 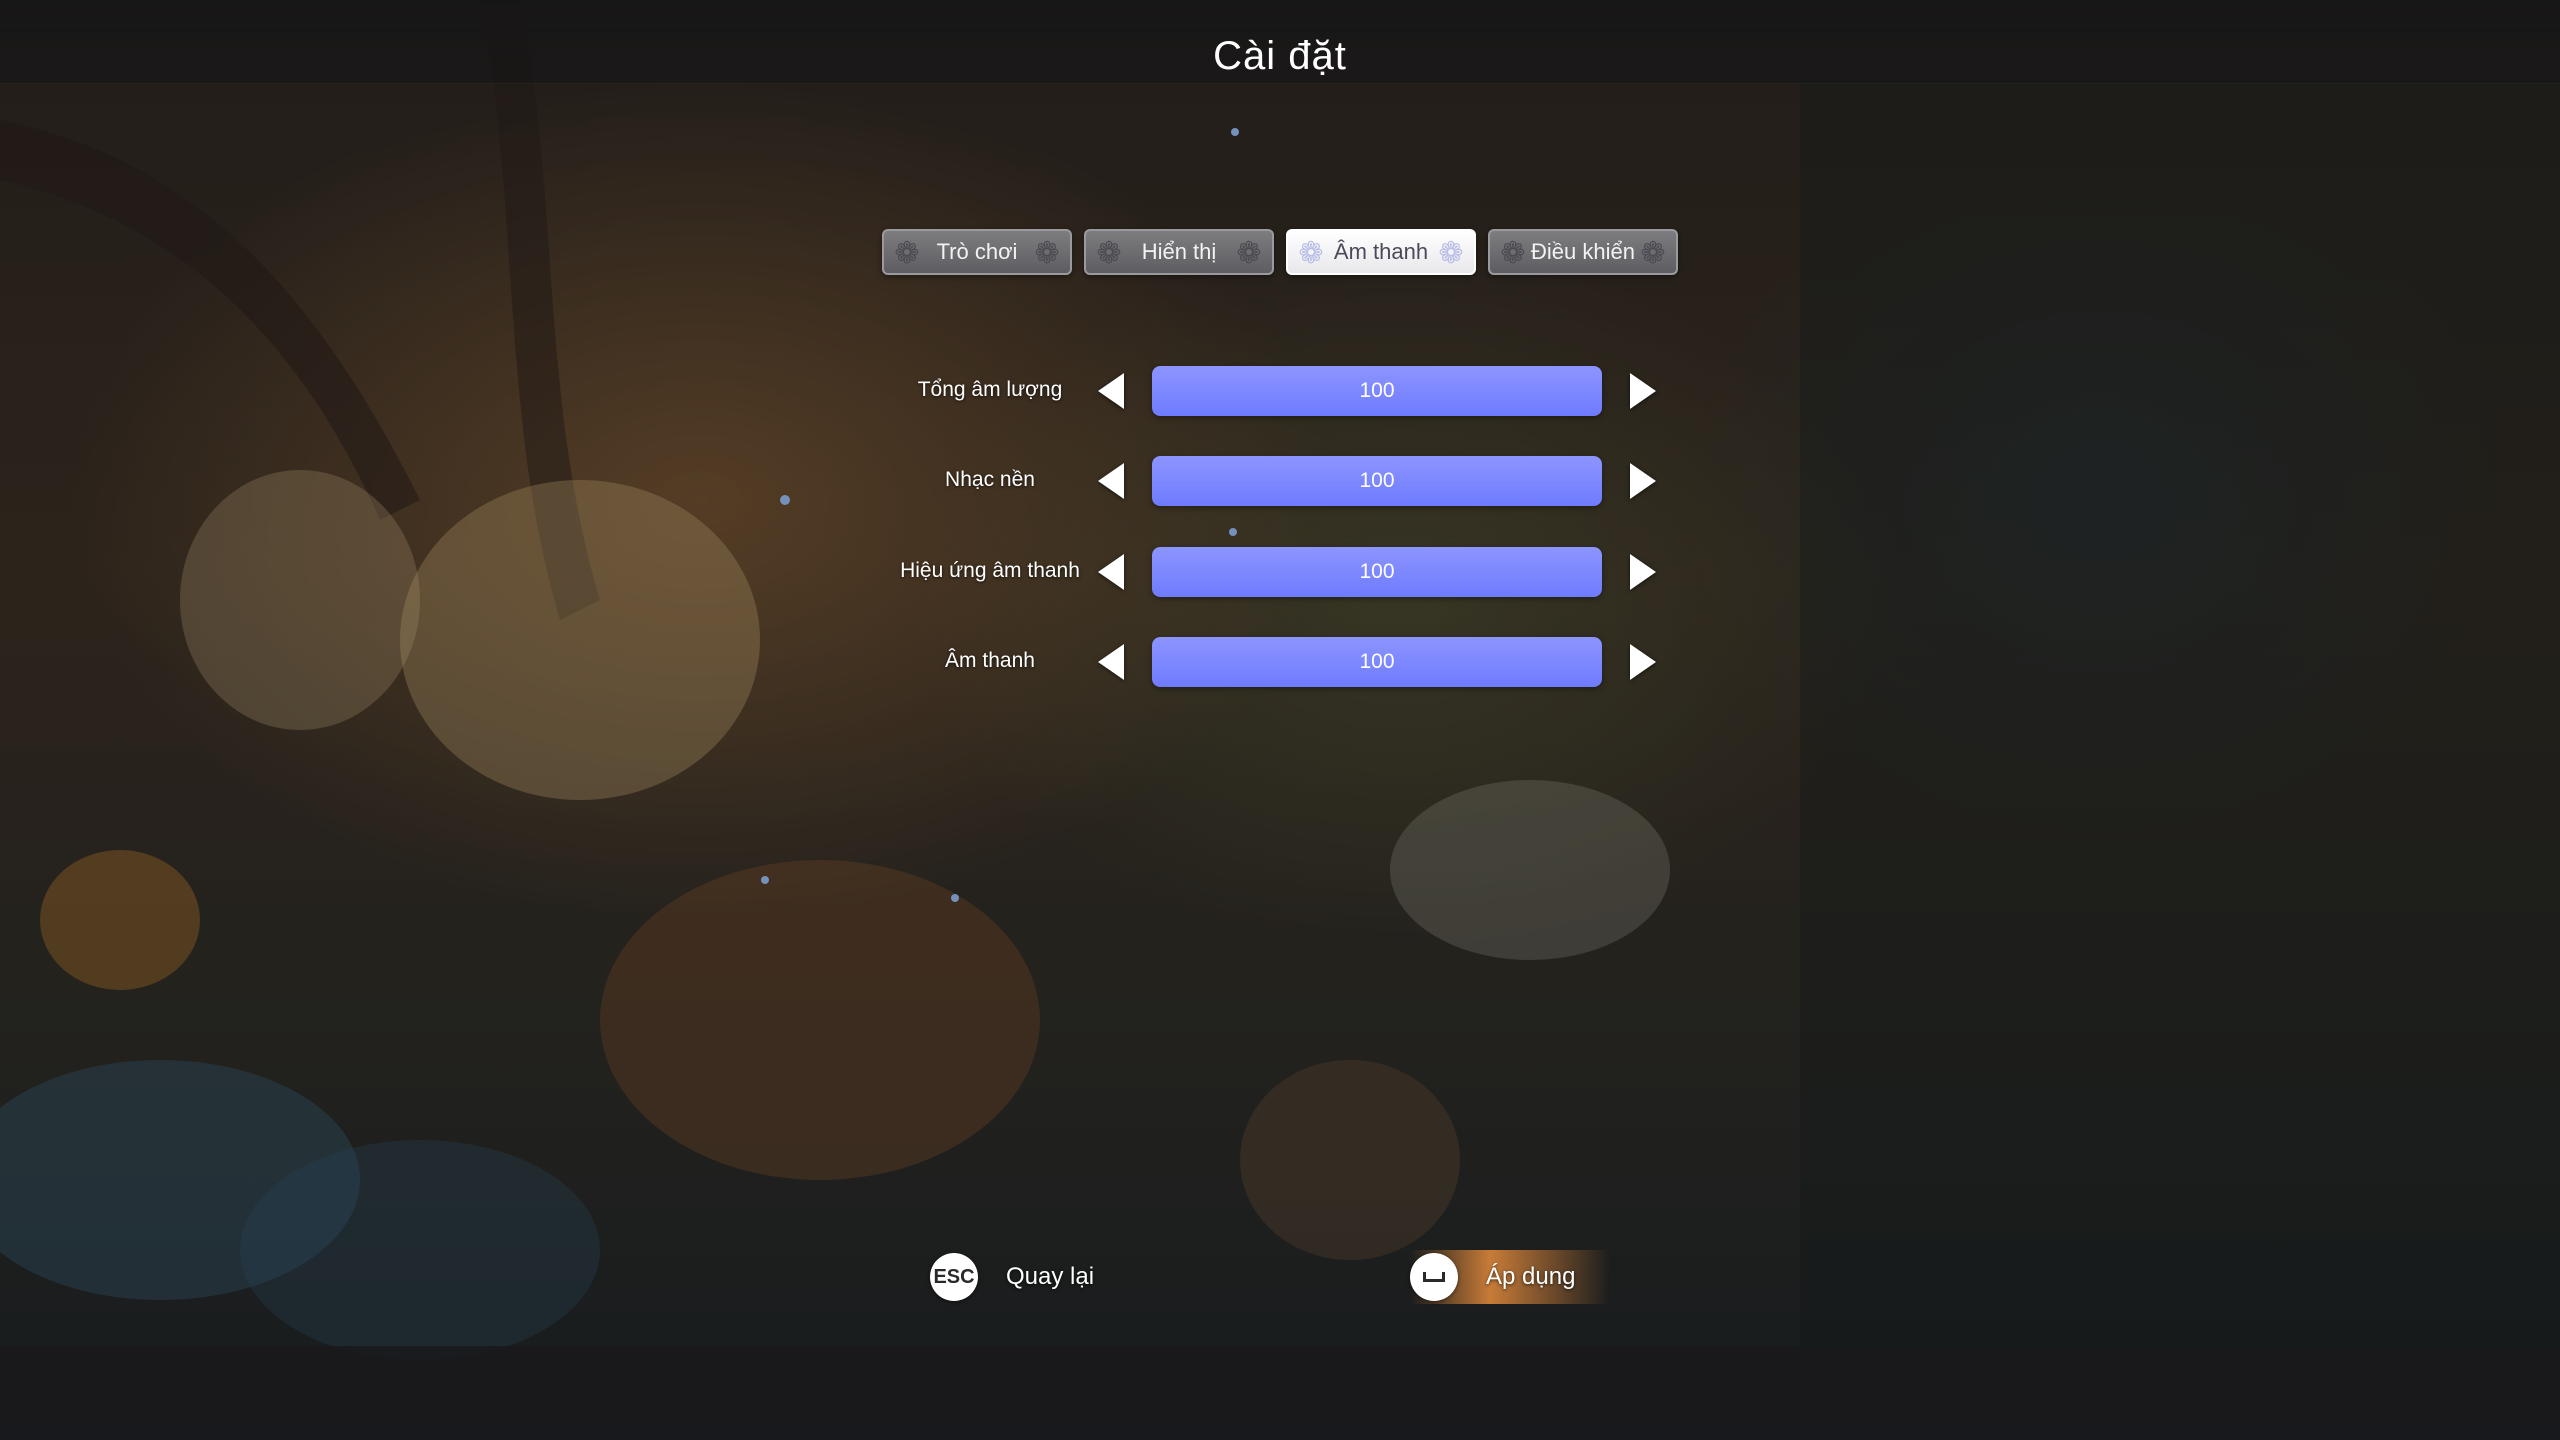 What do you see at coordinates (1050, 1276) in the screenshot?
I see `back-label: Quay lại` at bounding box center [1050, 1276].